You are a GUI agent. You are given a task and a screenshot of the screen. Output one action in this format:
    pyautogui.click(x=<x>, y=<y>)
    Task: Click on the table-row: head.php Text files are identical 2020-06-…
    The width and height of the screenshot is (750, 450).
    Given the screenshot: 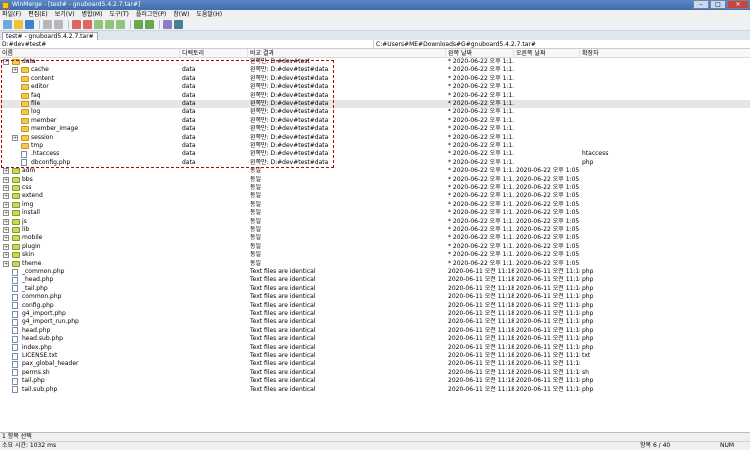 What is the action you would take?
    pyautogui.click(x=375, y=331)
    